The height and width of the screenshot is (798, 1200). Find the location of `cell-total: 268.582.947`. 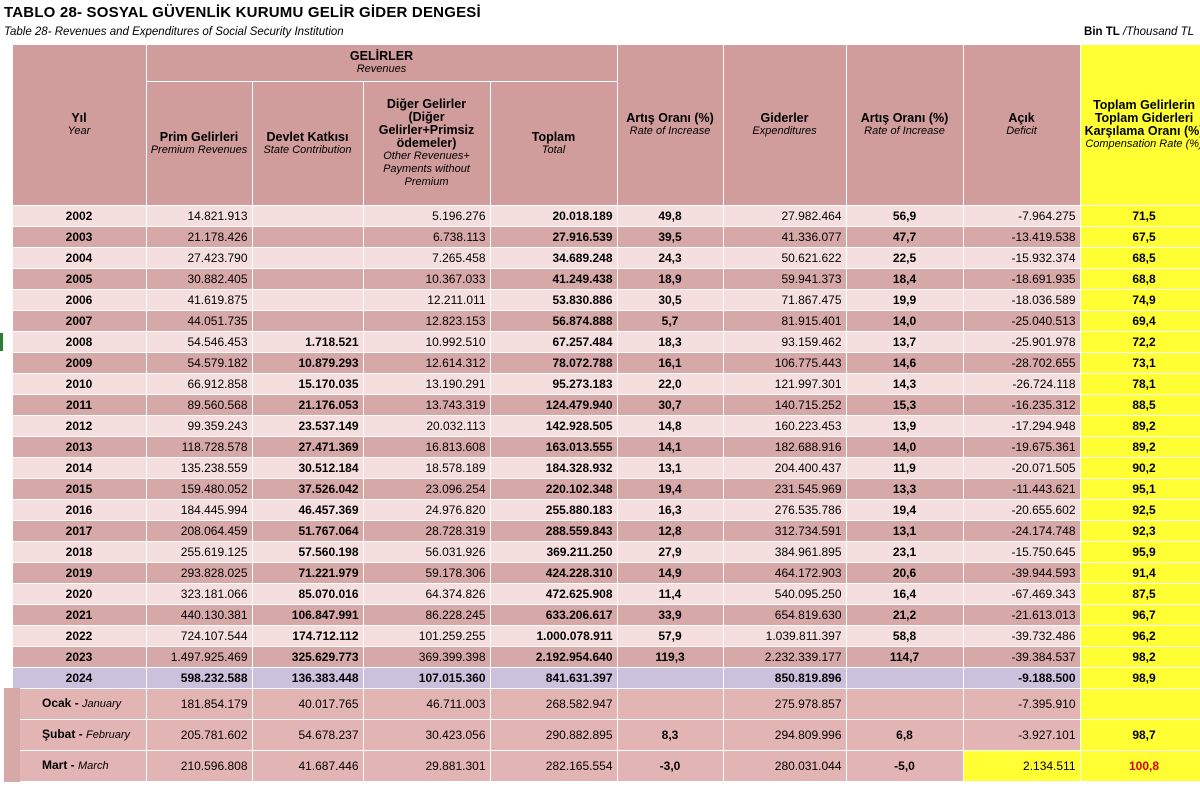

cell-total: 268.582.947 is located at coordinates (553, 704).